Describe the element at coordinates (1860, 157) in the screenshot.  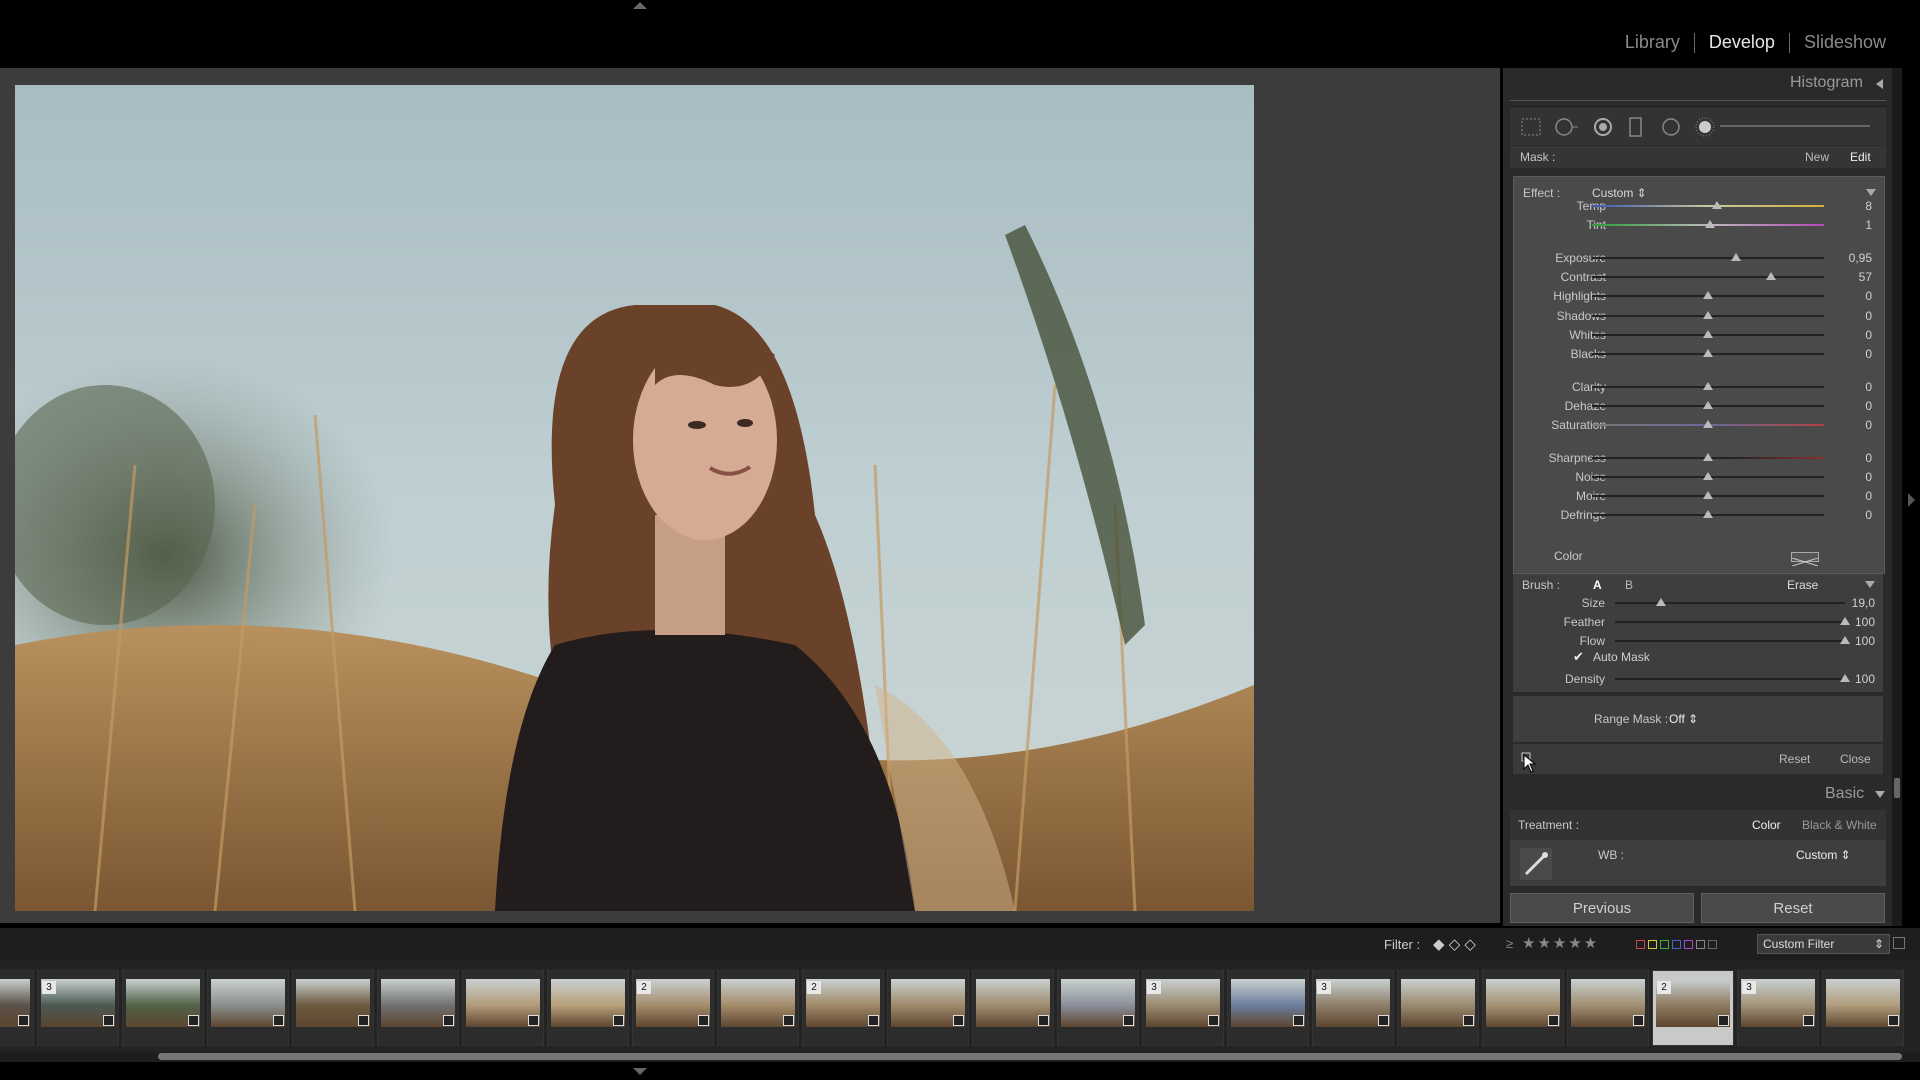
I see `mask-edit-button: Edit` at that location.